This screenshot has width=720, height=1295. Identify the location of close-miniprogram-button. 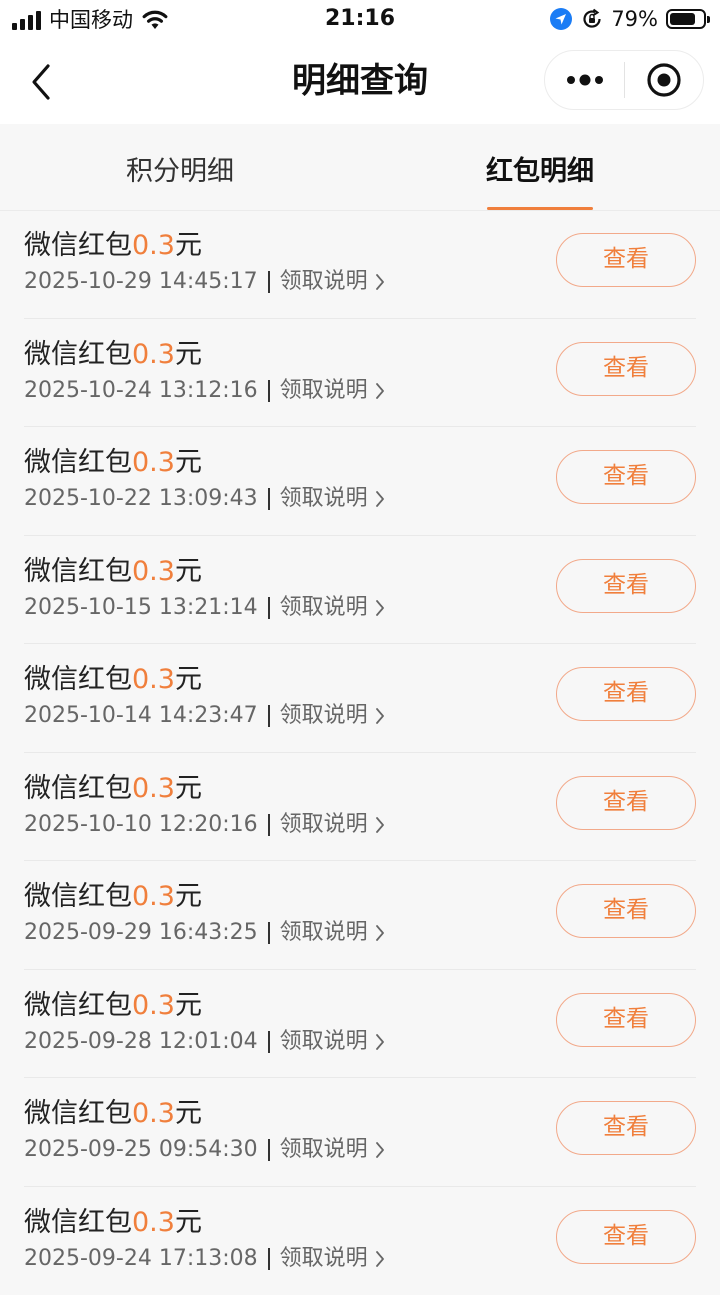
(664, 80).